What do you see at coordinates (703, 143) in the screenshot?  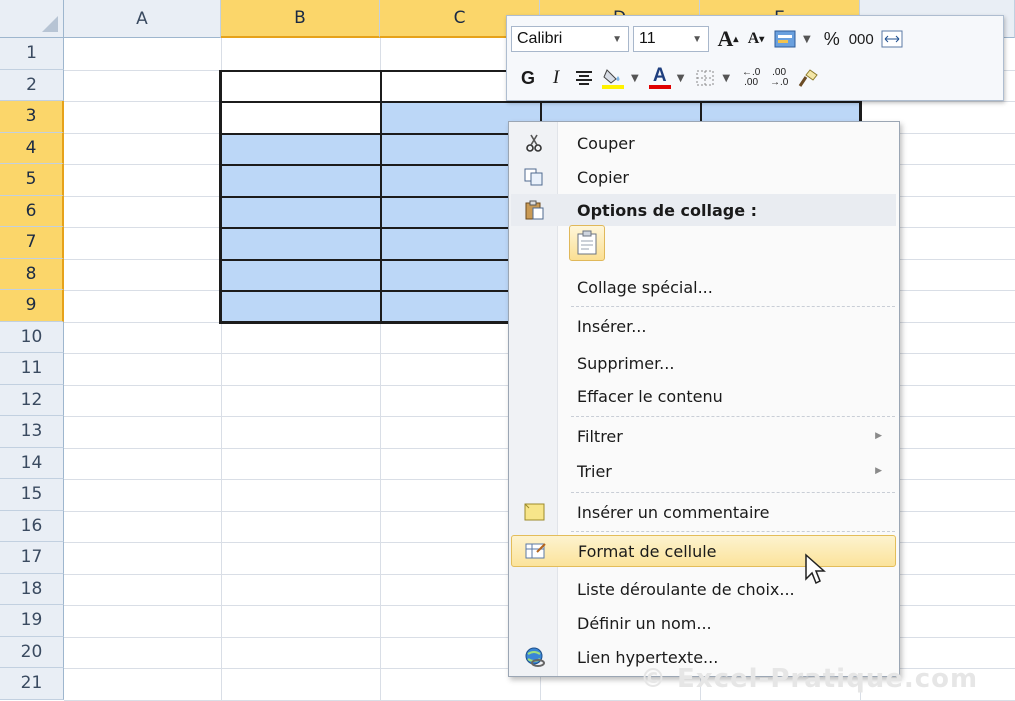 I see `menu-item-cut: Couper` at bounding box center [703, 143].